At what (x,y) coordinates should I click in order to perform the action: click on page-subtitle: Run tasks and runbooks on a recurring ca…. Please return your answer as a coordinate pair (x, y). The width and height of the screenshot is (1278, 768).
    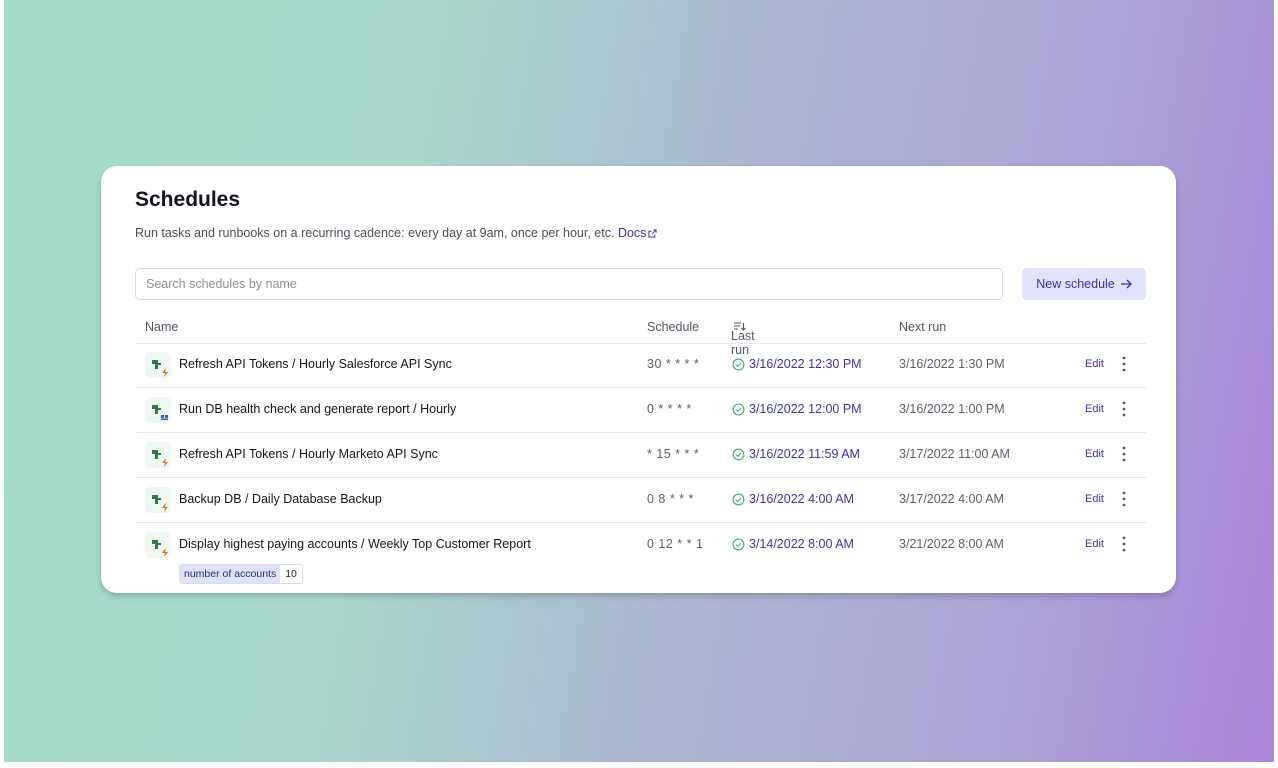
    Looking at the image, I should click on (396, 233).